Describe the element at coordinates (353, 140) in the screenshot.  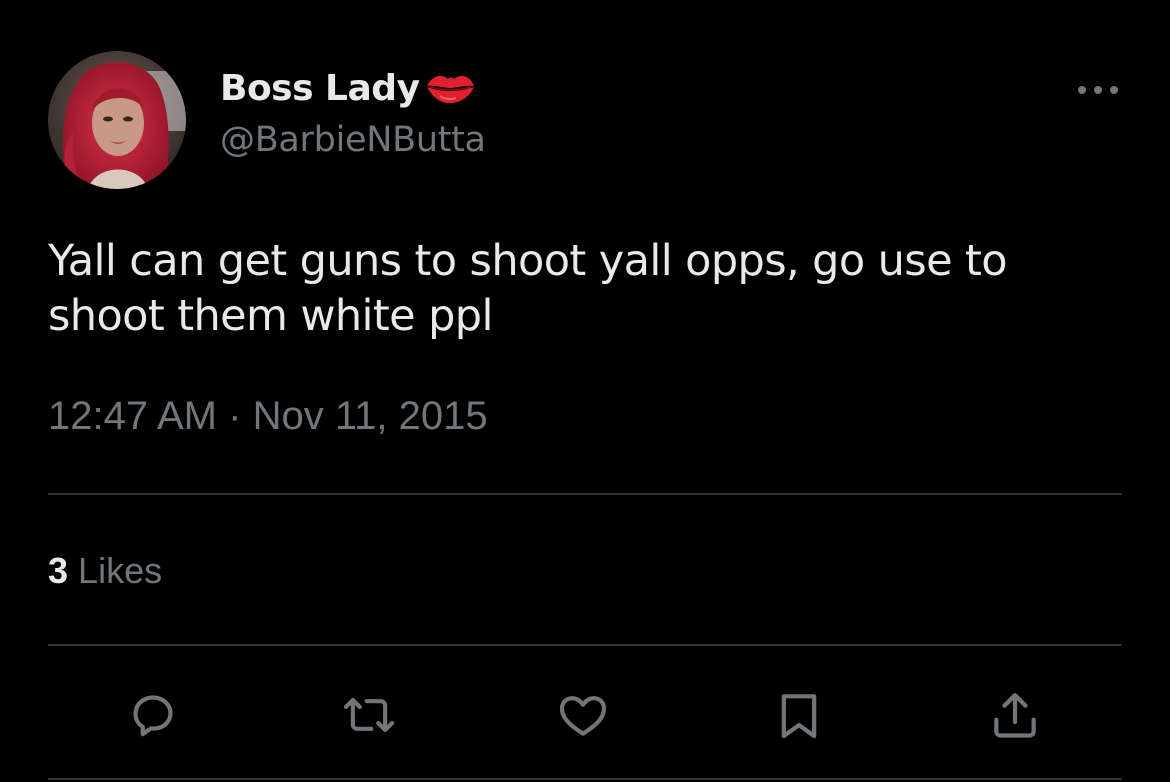
I see `handle: @BarbieNButta` at that location.